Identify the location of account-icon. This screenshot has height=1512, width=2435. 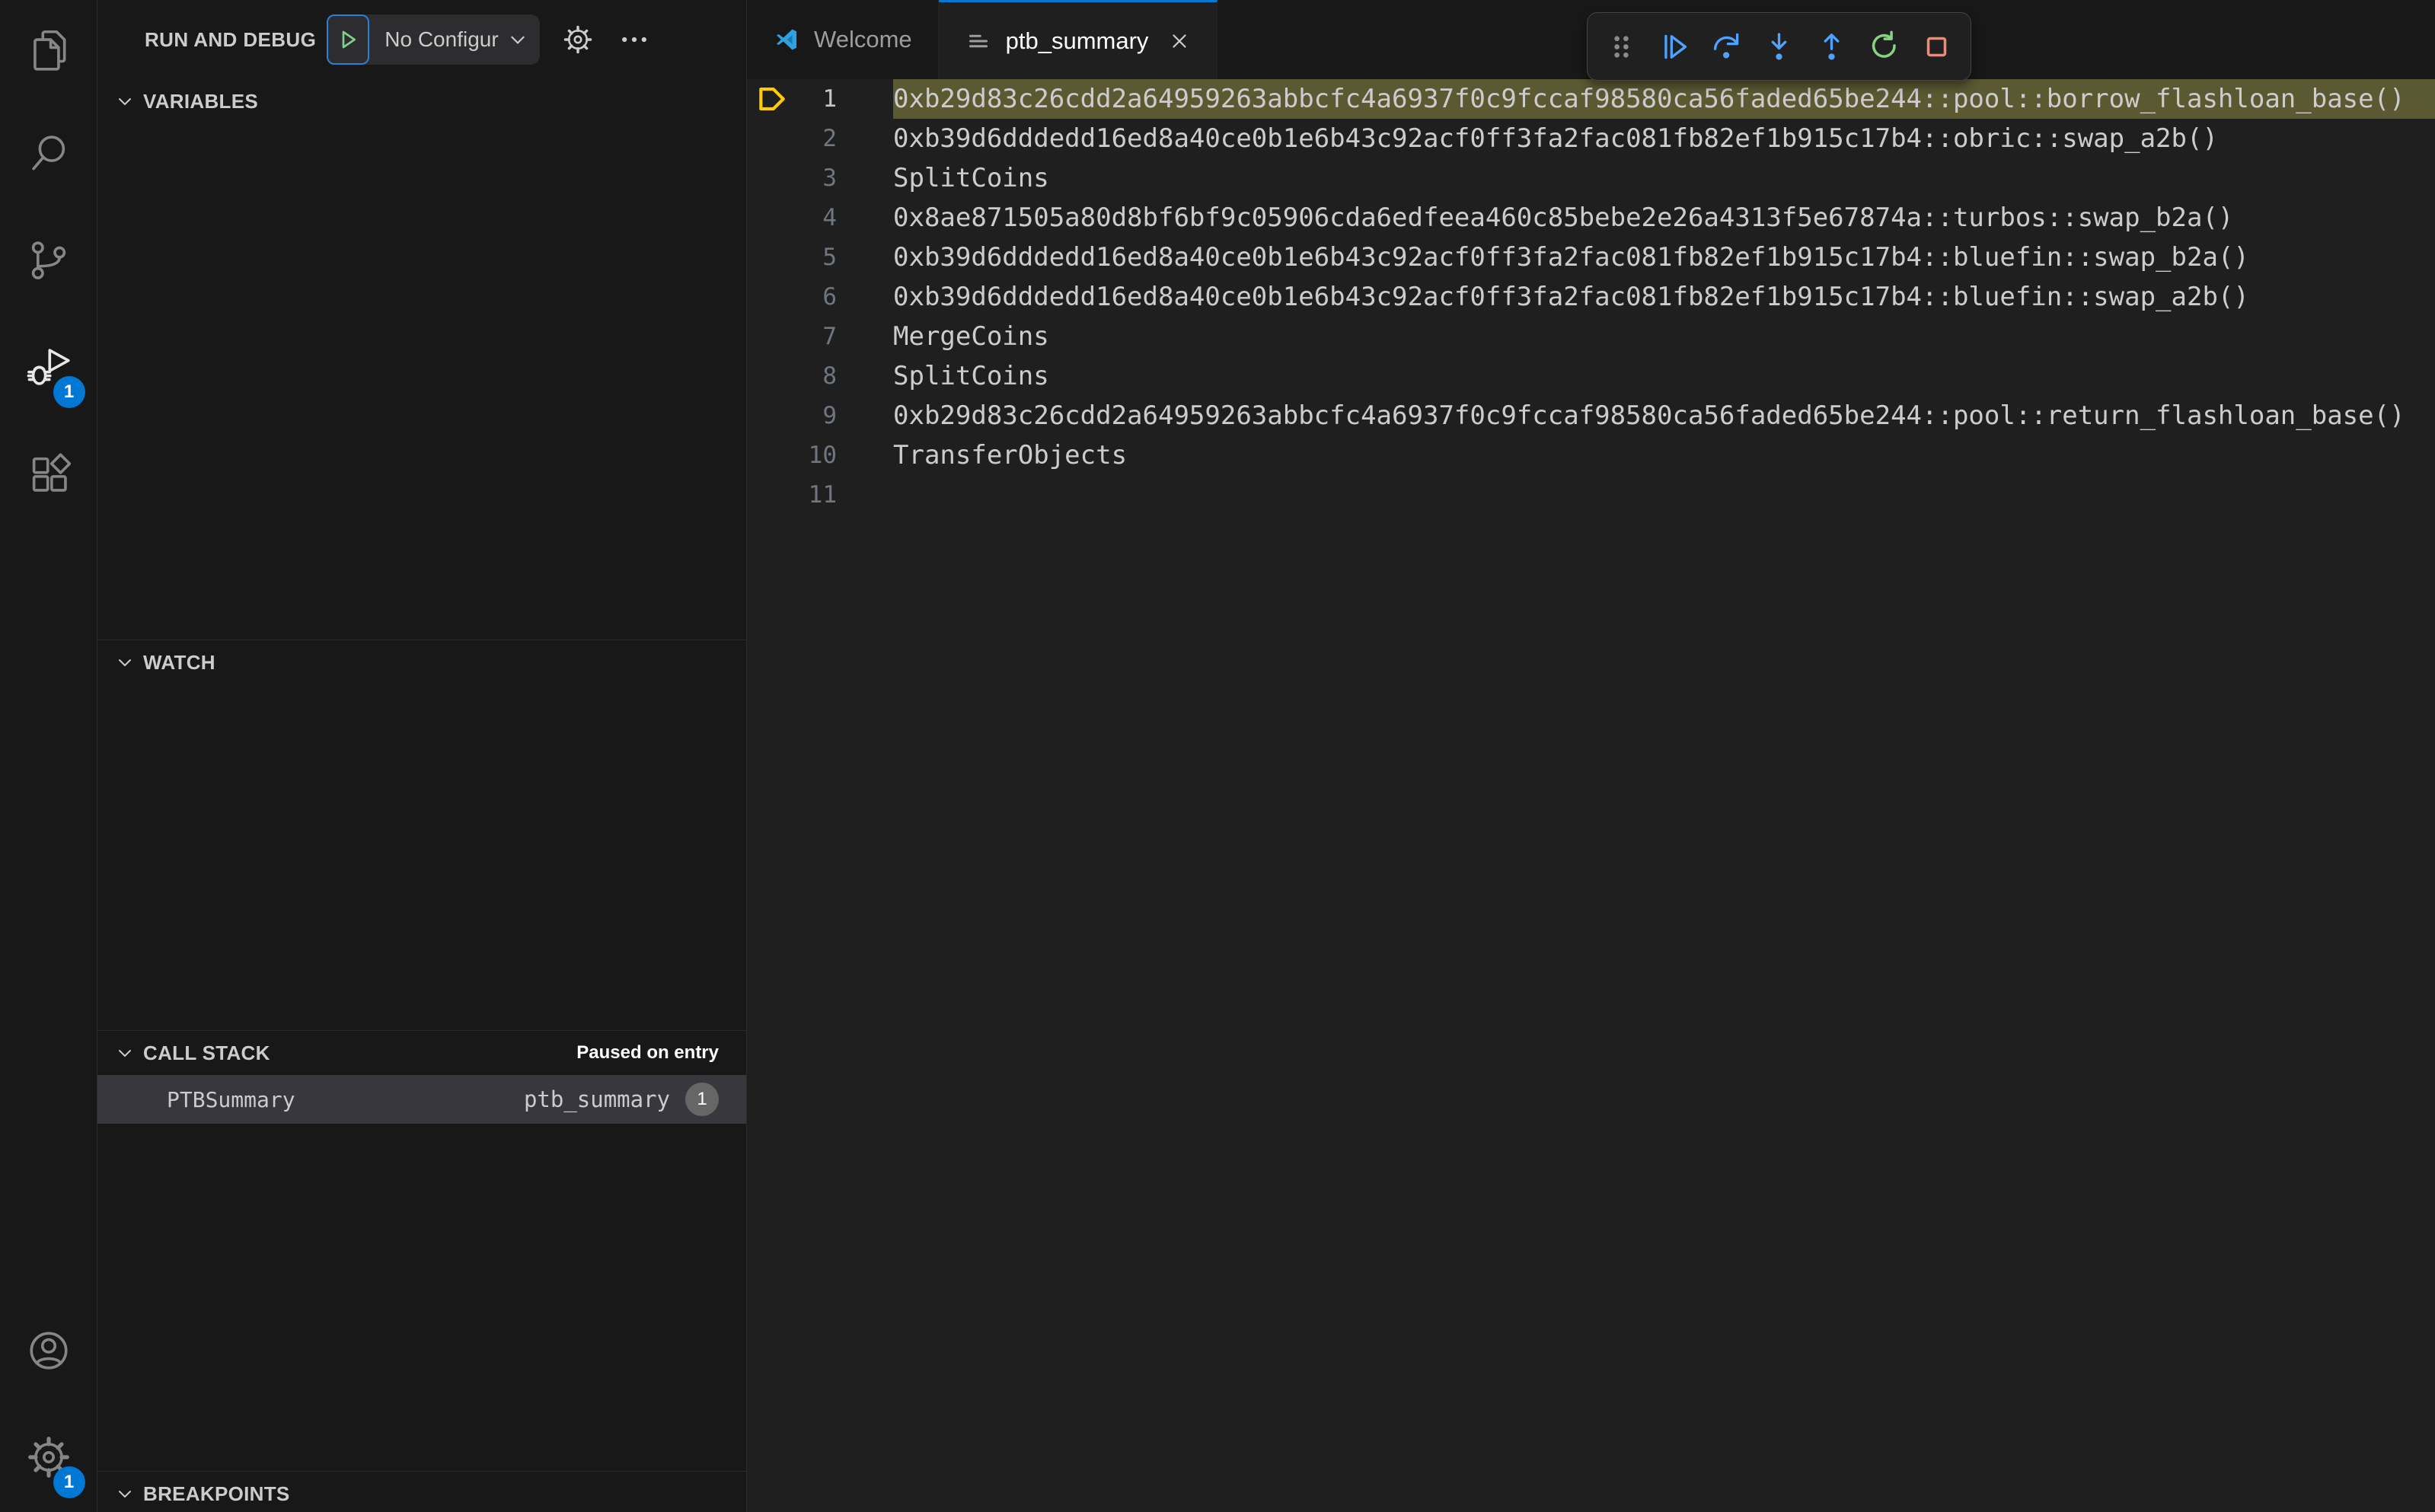
(48, 1352).